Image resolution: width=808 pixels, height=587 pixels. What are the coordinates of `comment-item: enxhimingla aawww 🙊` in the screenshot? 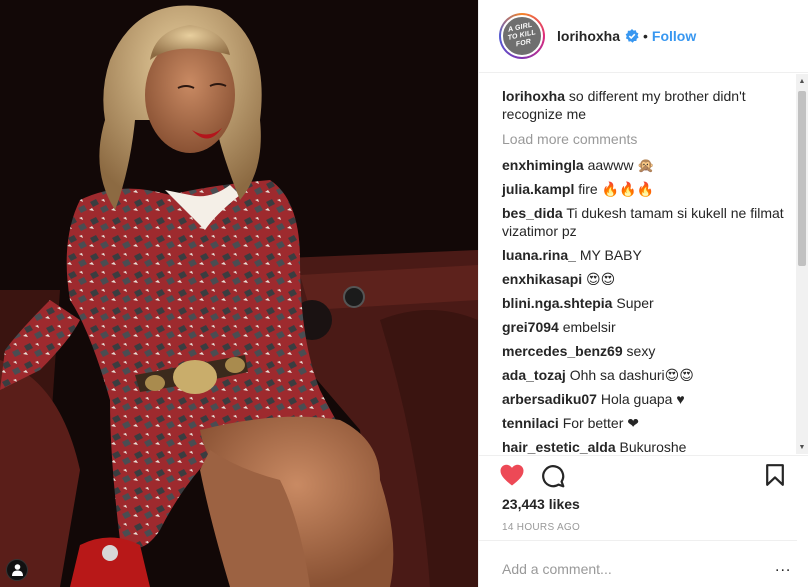 It's located at (644, 165).